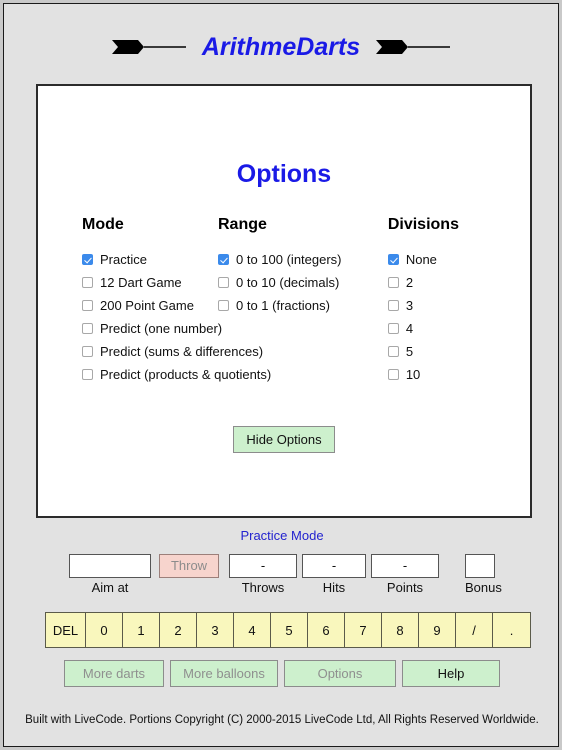 The width and height of the screenshot is (562, 750). Describe the element at coordinates (413, 47) in the screenshot. I see `dart-arrow-icon-right` at that location.